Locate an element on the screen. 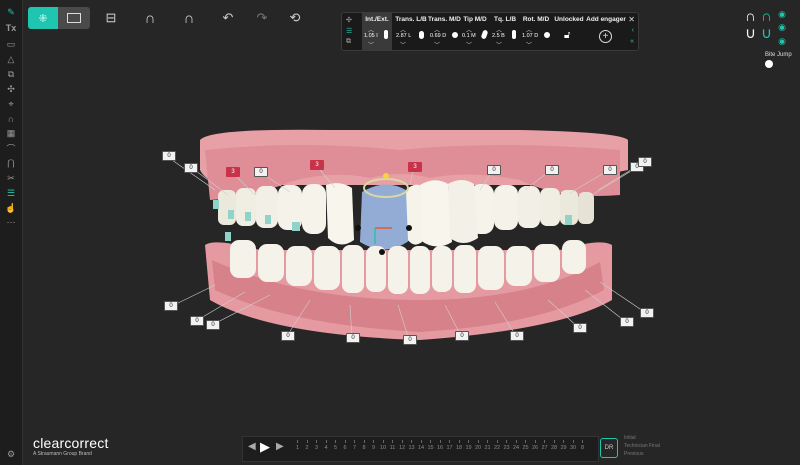 The width and height of the screenshot is (800, 465). selected-arch-icon: ∩ is located at coordinates (766, 16).